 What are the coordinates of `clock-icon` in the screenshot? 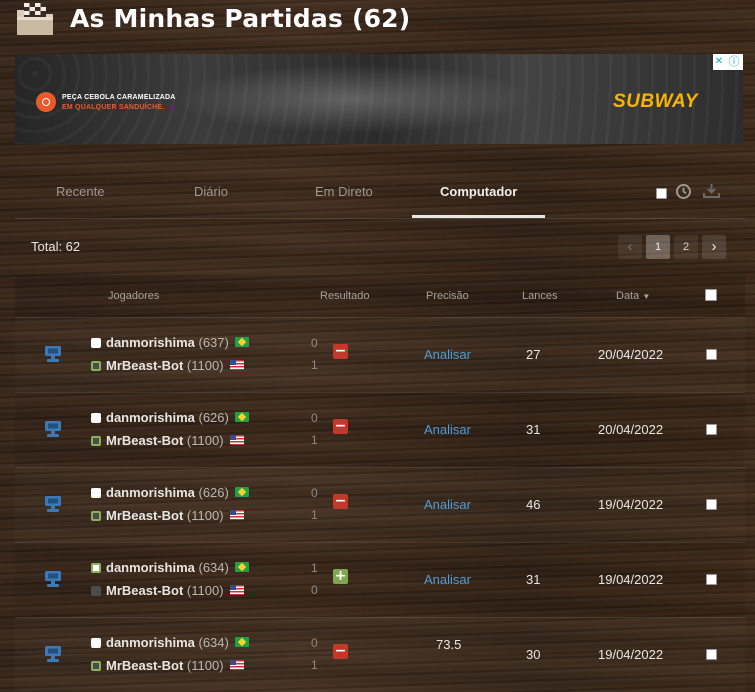 It's located at (683, 191).